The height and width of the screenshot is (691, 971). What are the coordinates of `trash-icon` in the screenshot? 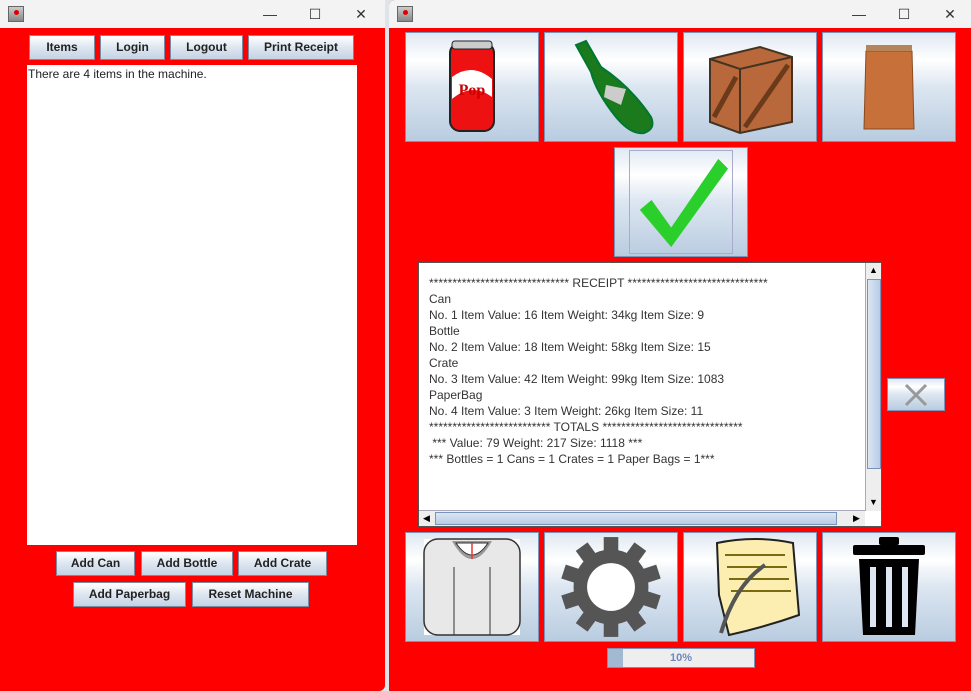 It's located at (889, 586).